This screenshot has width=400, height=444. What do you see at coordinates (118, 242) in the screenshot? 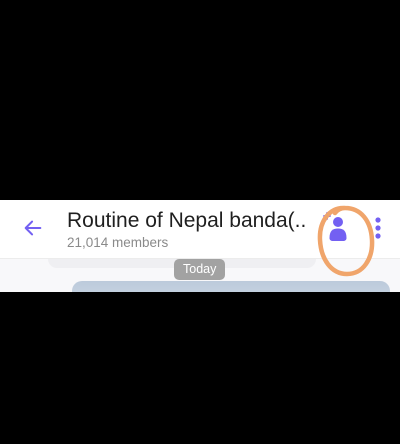
I see `member-count: 21,014 members` at bounding box center [118, 242].